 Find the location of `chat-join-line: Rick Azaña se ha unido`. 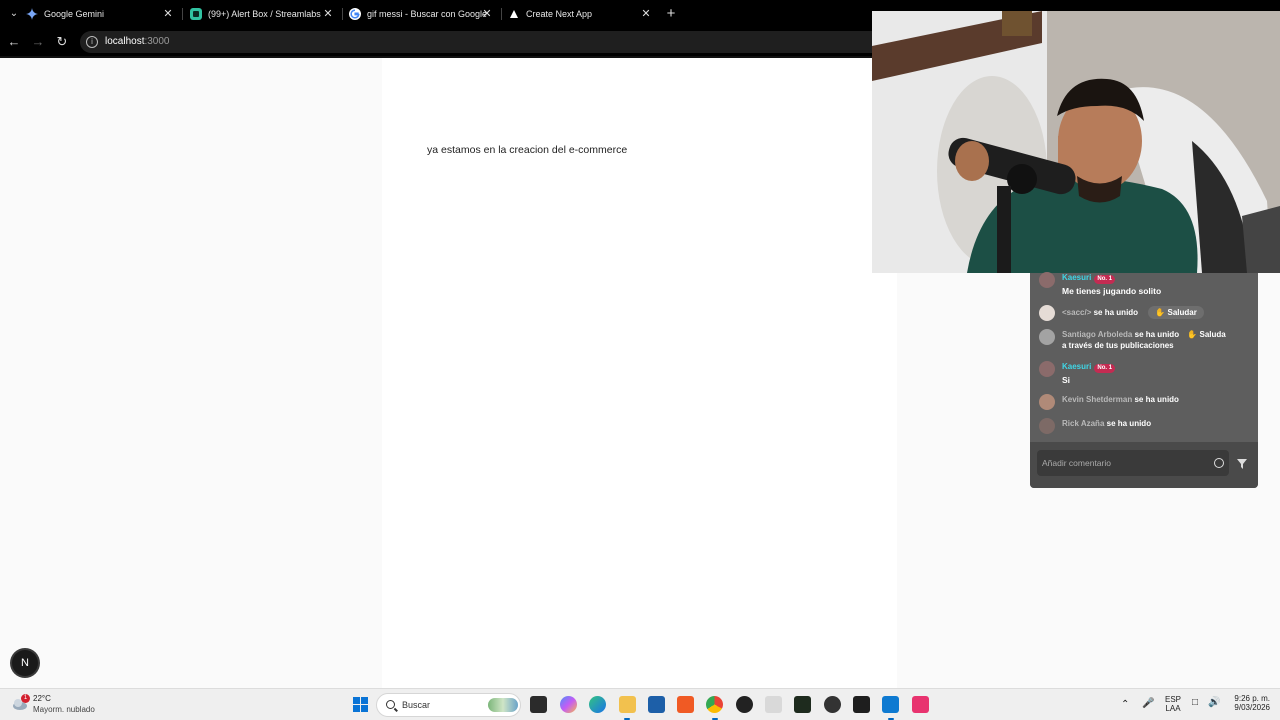

chat-join-line: Rick Azaña se ha unido is located at coordinates (1106, 423).